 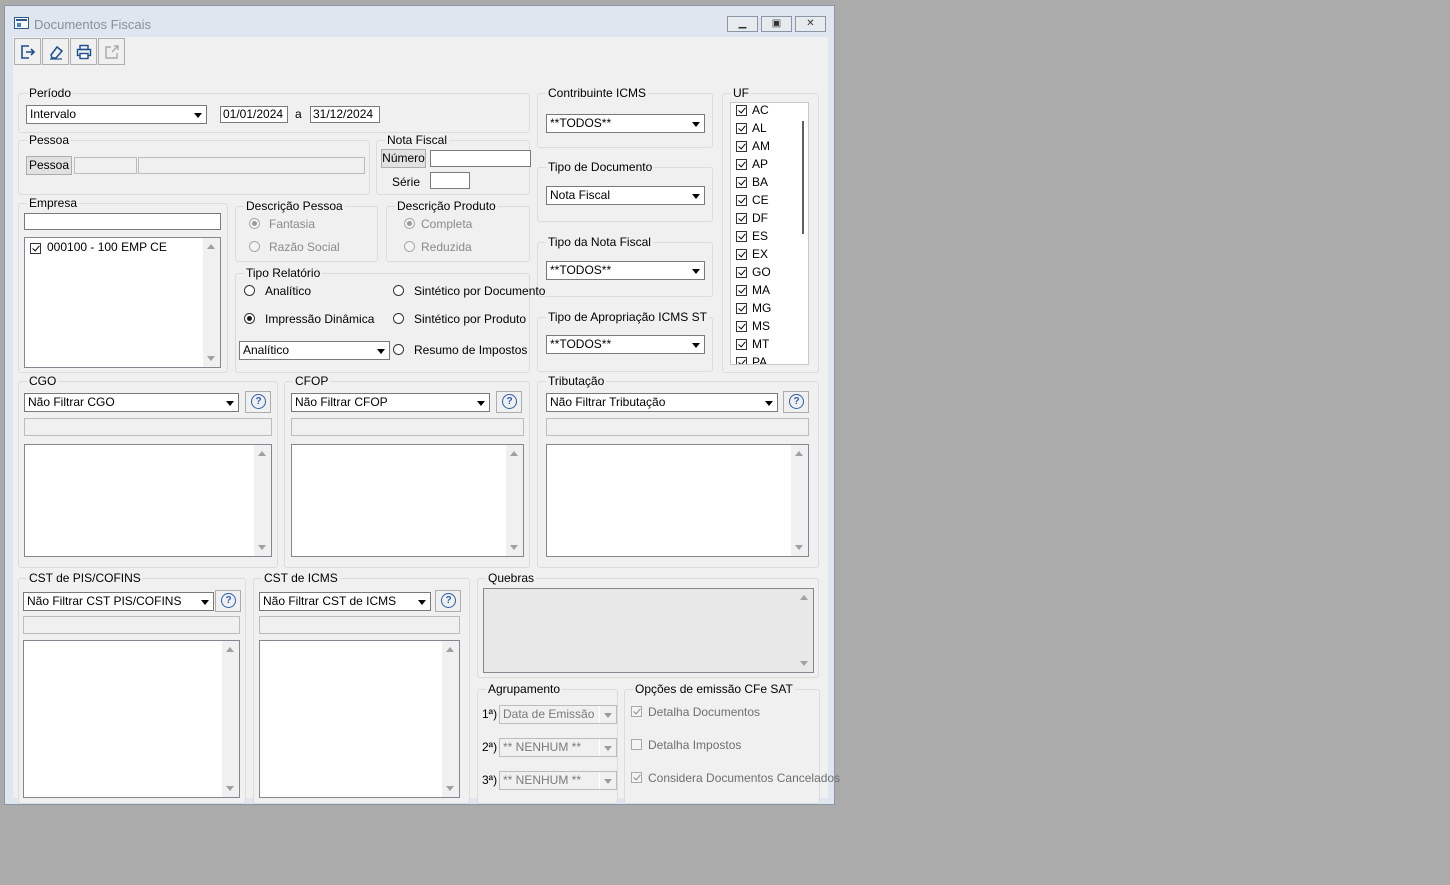 What do you see at coordinates (345, 114) in the screenshot?
I see `date-to-input: 31/12/2024` at bounding box center [345, 114].